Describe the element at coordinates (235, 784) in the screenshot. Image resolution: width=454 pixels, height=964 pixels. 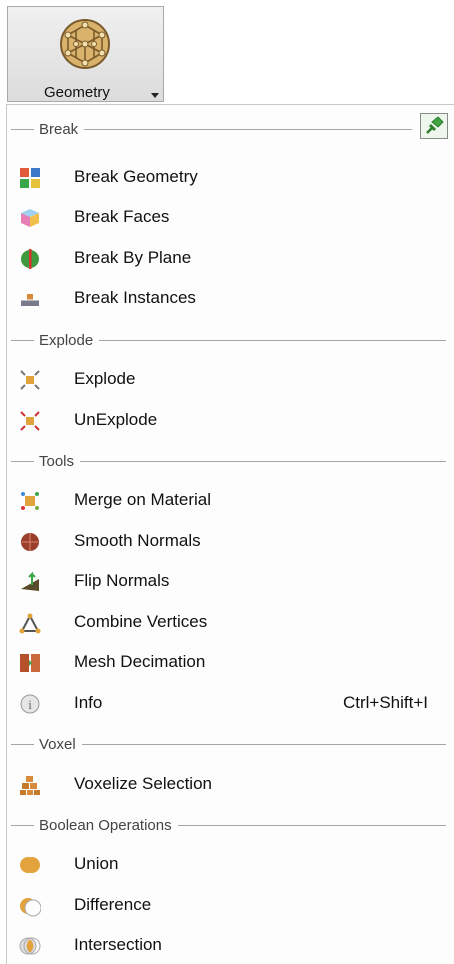
I see `menu-item-voxelize-selection: Voxelize Selection` at that location.